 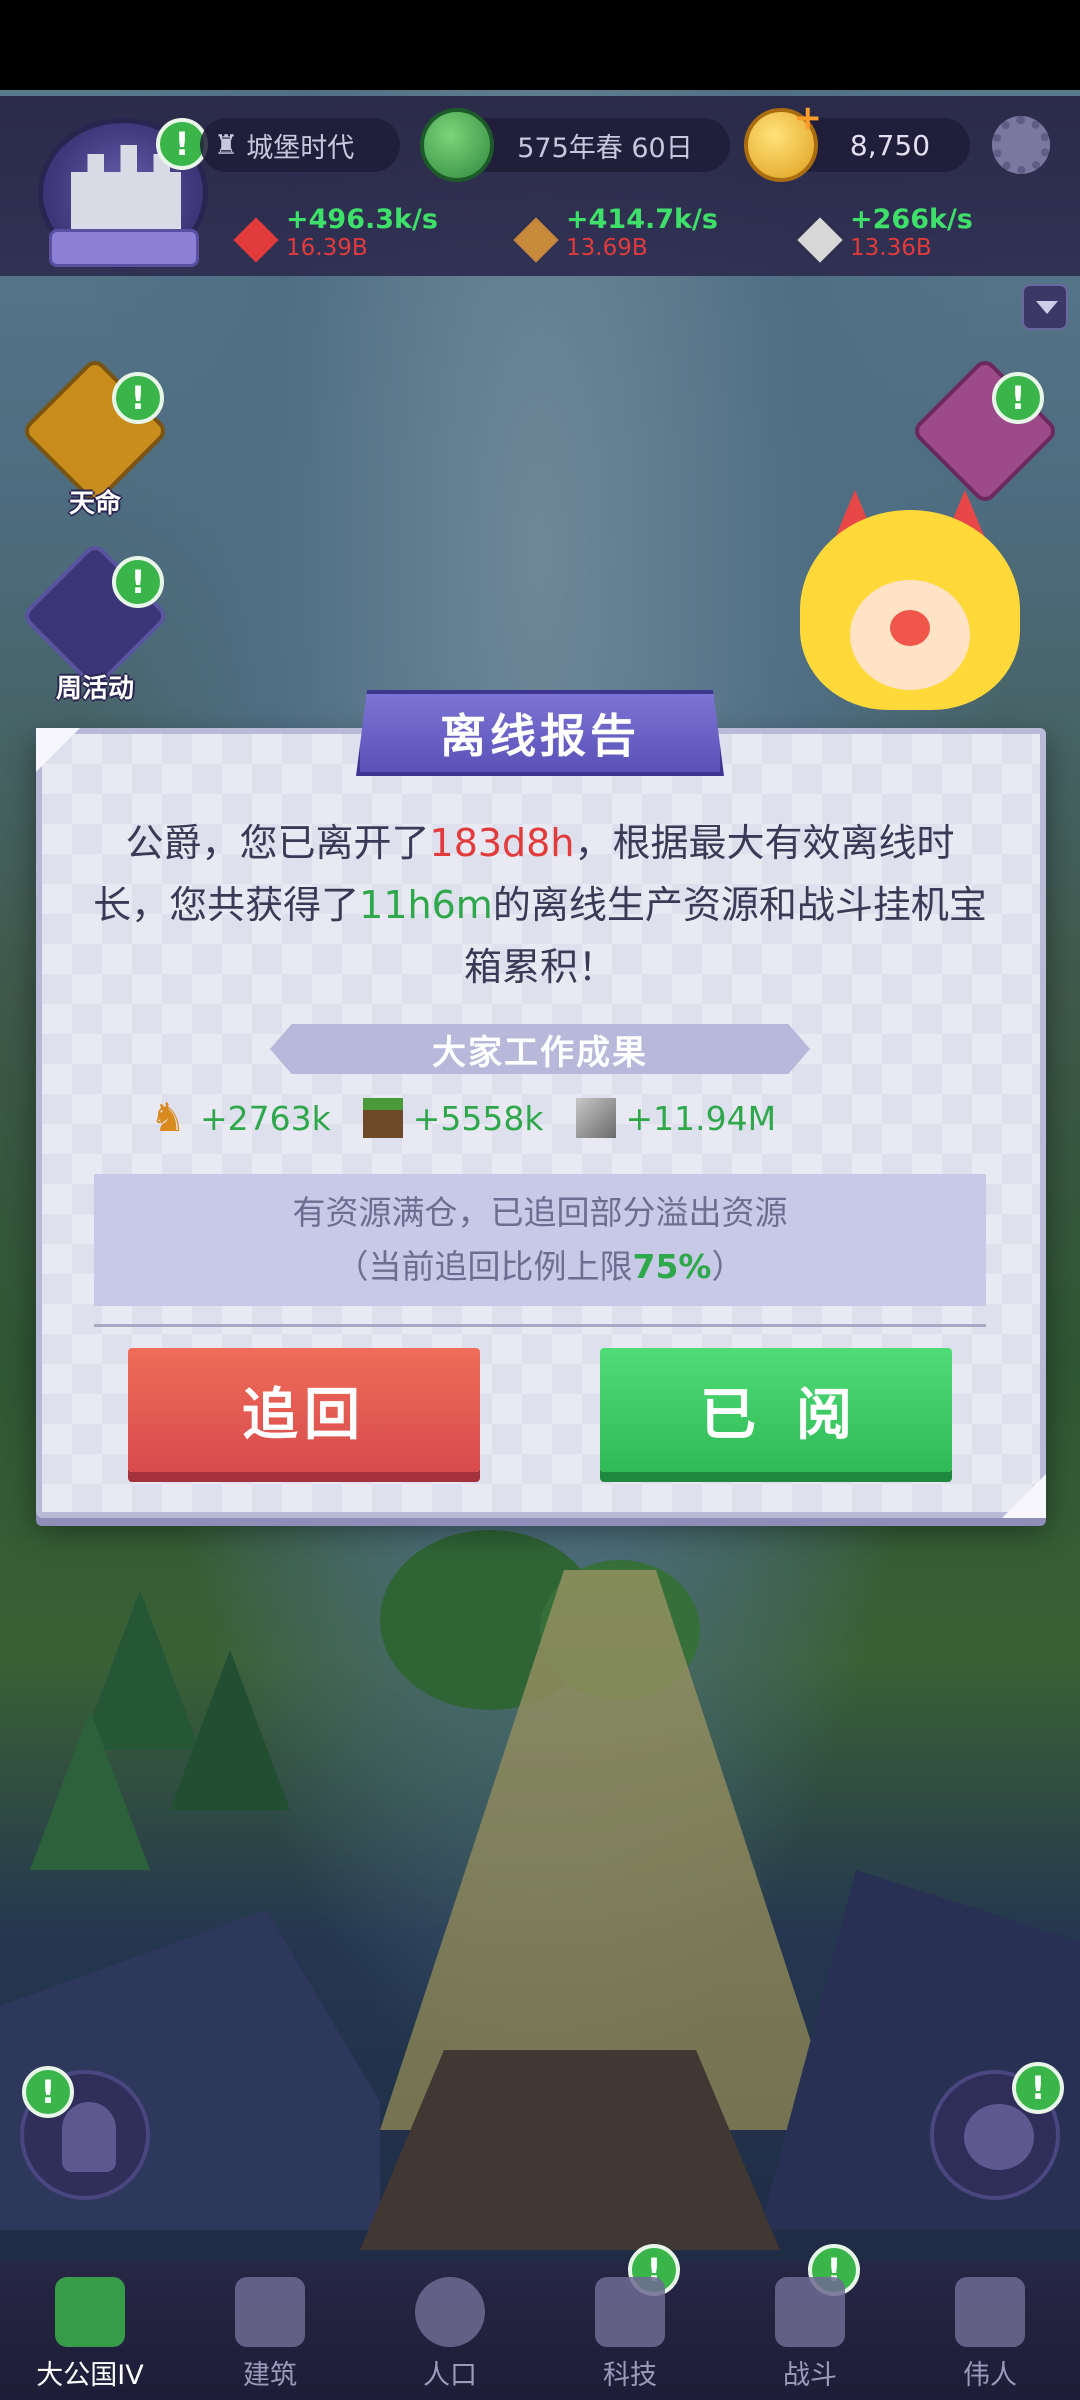 What do you see at coordinates (910, 628) in the screenshot?
I see `character-nose` at bounding box center [910, 628].